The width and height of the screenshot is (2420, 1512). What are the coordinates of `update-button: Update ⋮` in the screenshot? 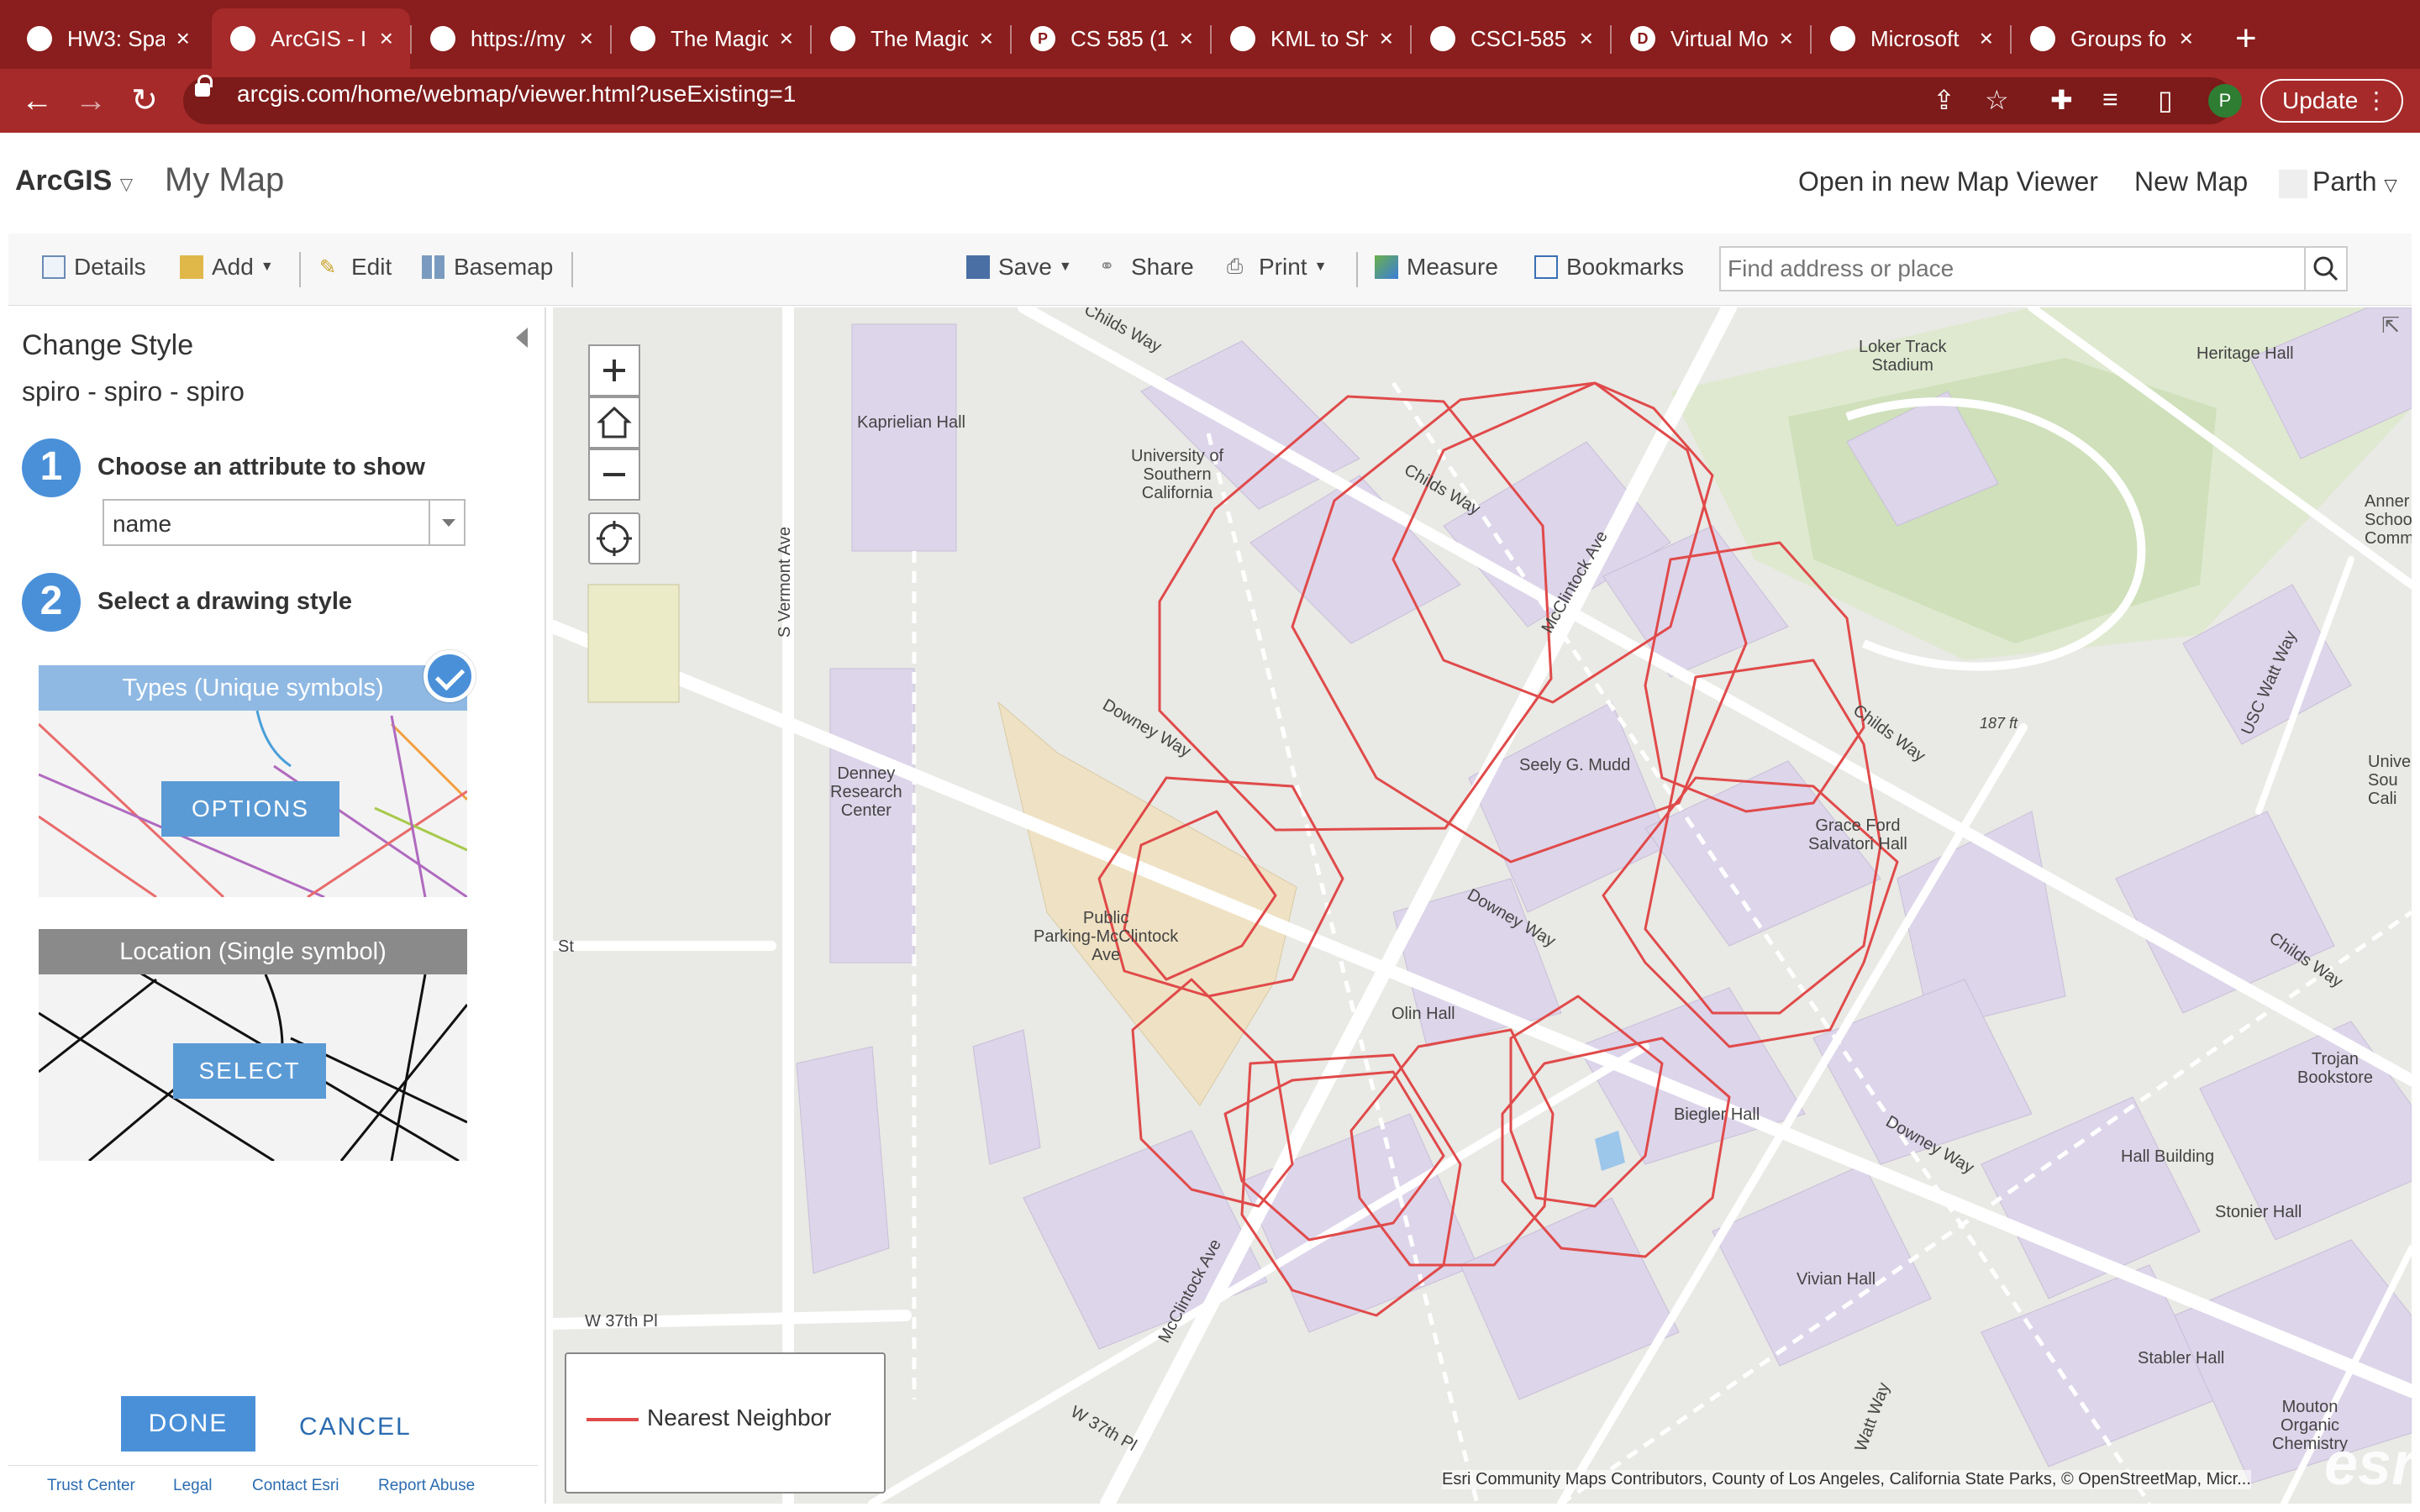 It's located at (2331, 101).